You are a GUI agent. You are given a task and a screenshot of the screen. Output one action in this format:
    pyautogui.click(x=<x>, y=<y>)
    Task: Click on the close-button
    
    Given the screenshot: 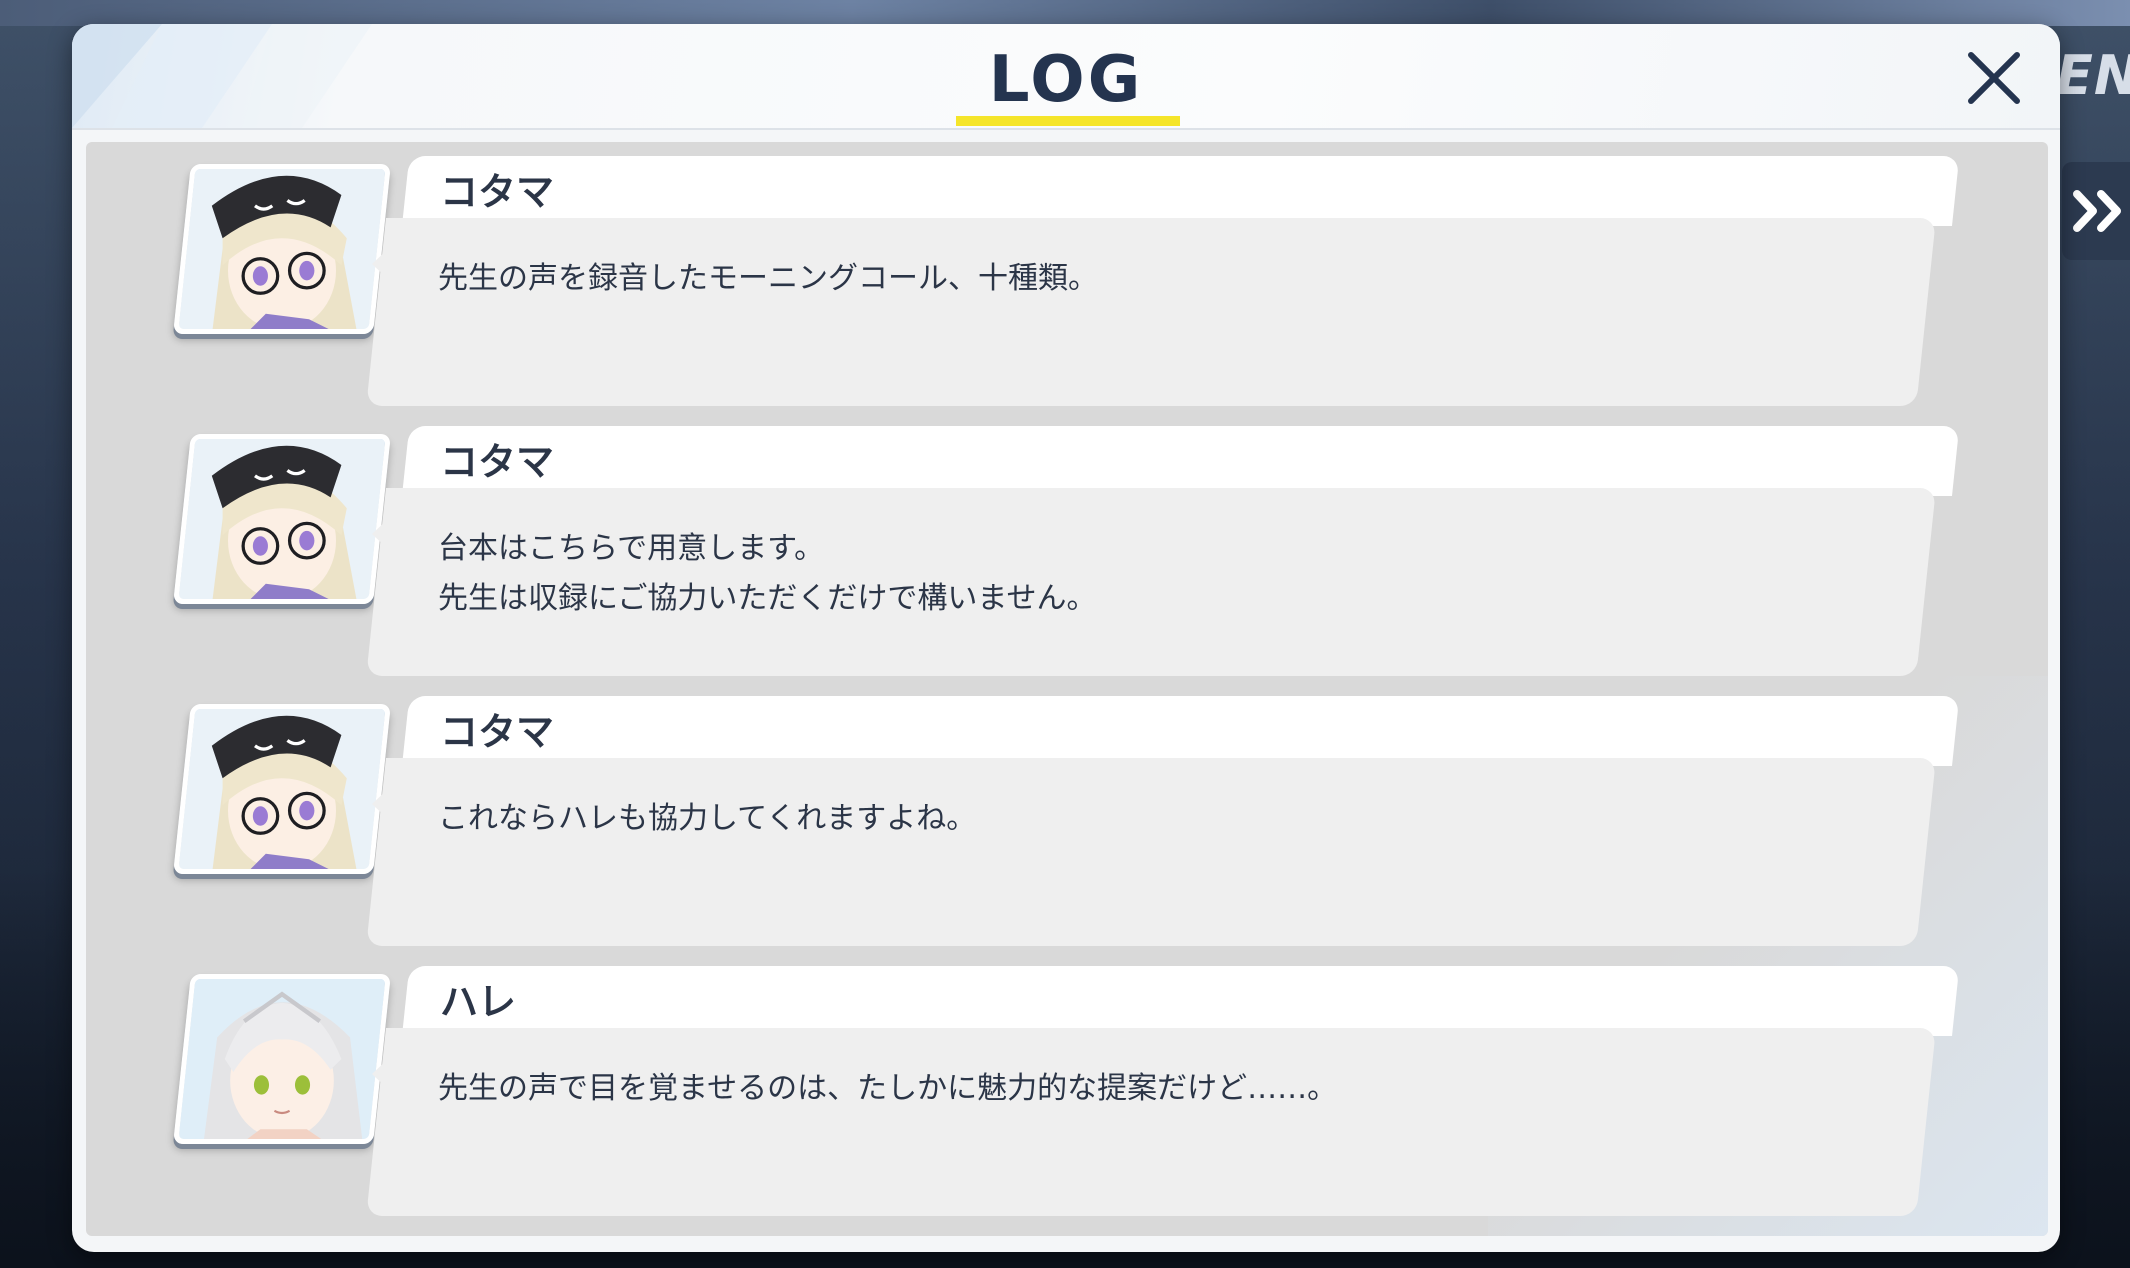 What is the action you would take?
    pyautogui.click(x=1994, y=78)
    